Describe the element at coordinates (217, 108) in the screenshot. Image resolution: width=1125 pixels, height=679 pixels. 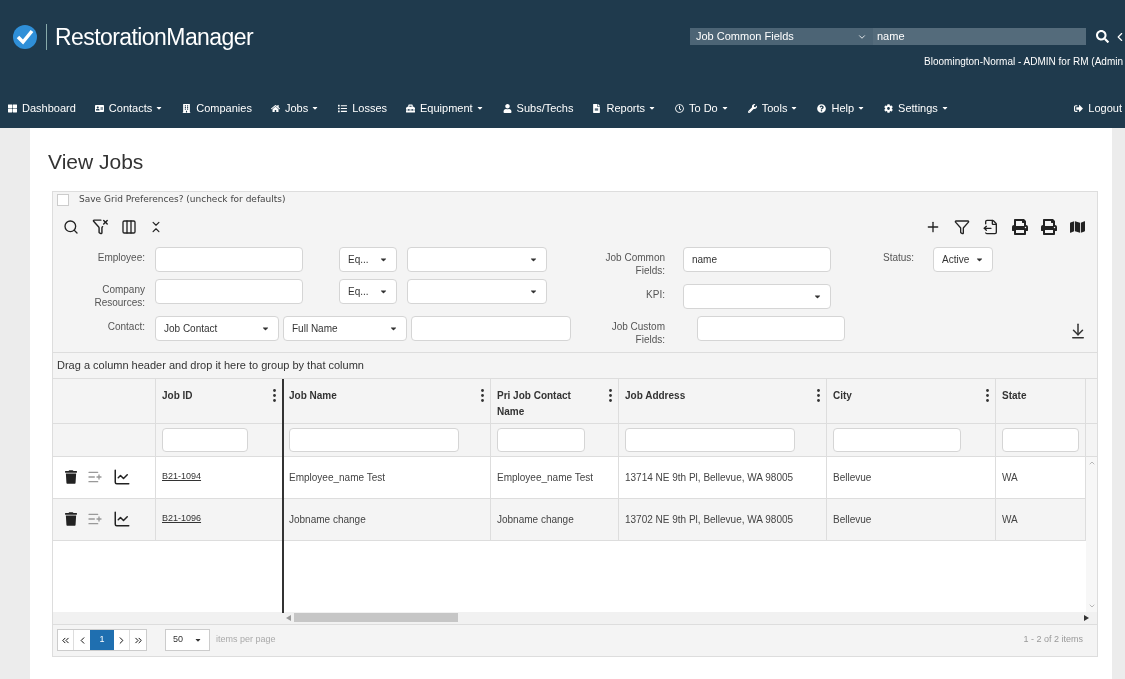
I see `nav-item: Companies` at that location.